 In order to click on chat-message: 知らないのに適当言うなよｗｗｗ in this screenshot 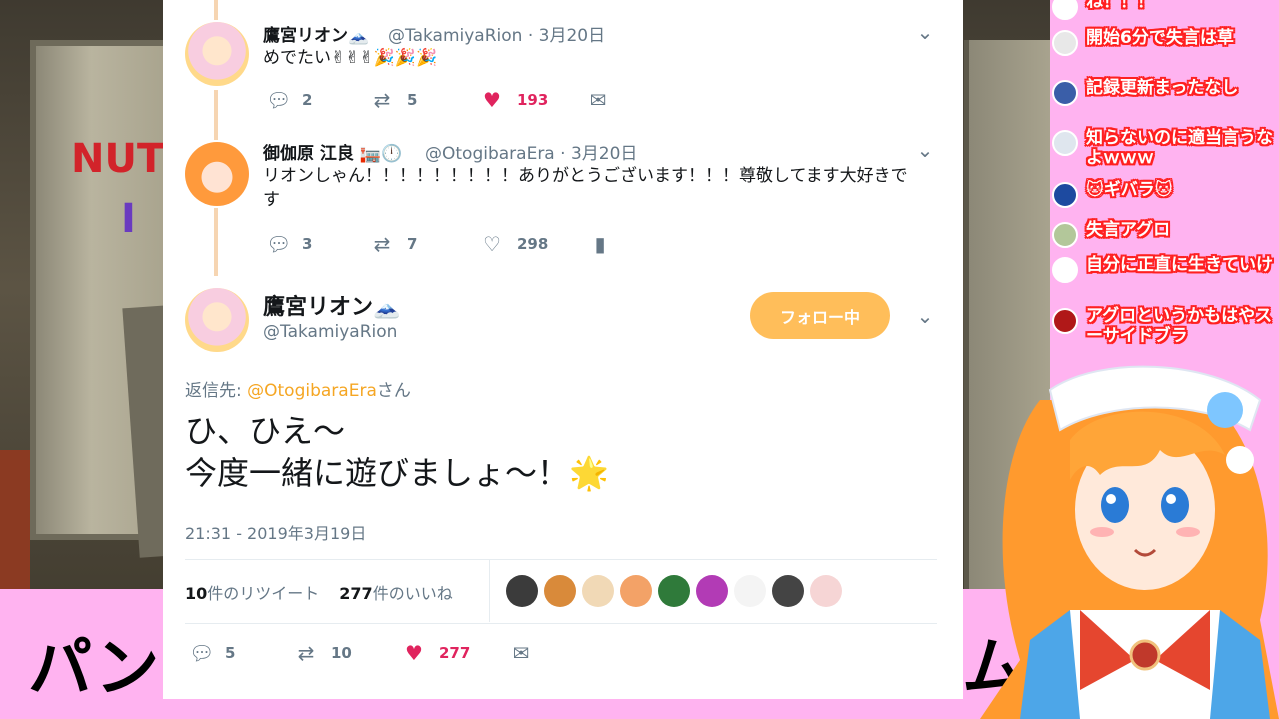, I will do `click(1165, 148)`.